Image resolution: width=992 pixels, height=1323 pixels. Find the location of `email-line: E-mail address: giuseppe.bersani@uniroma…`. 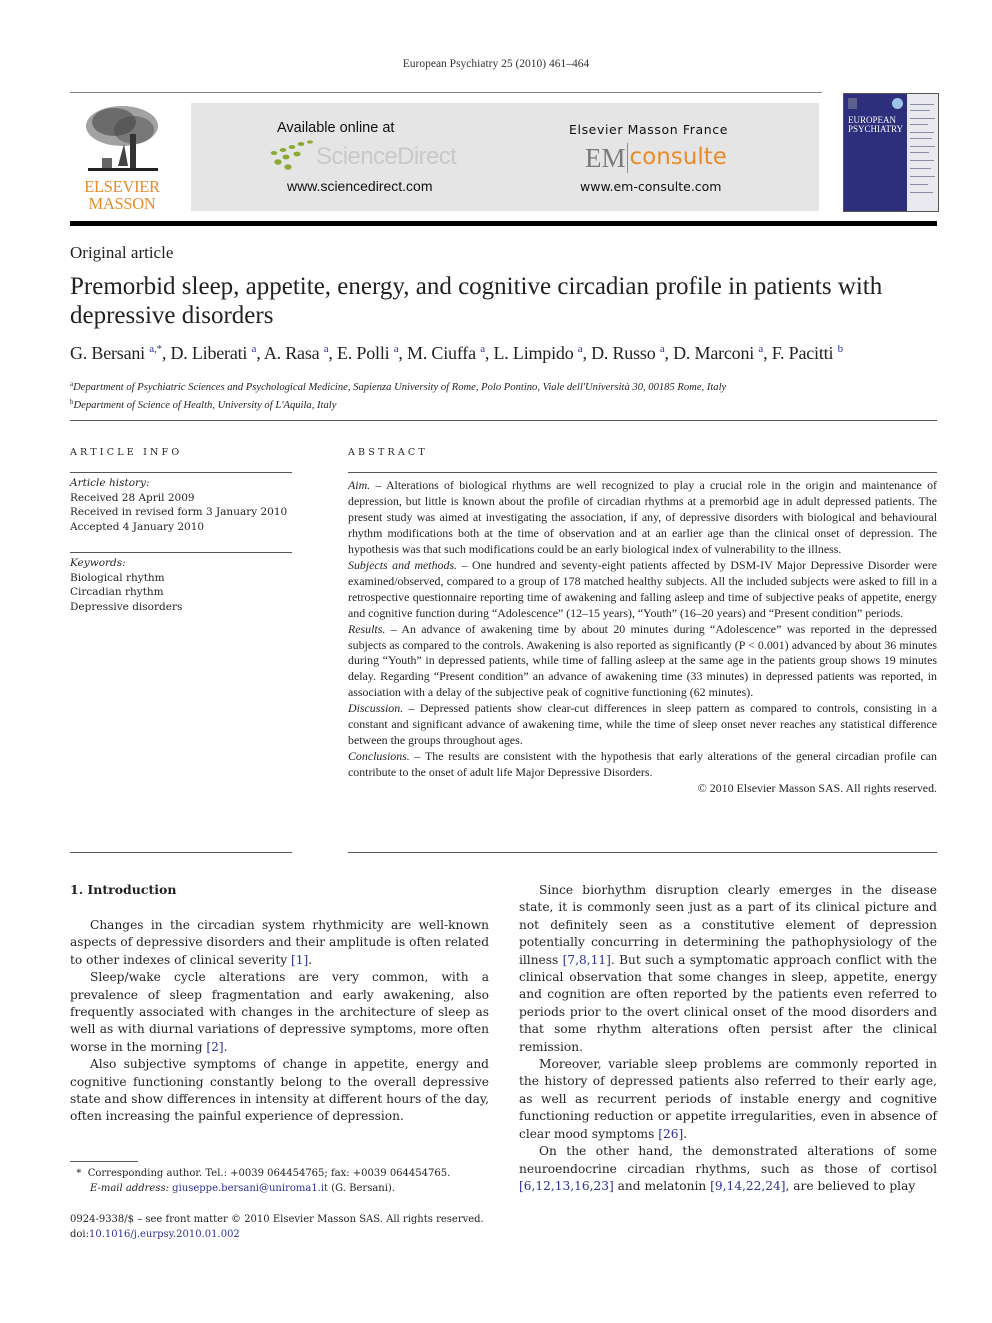

email-line: E-mail address: giuseppe.bersani@uniroma… is located at coordinates (243, 1188).